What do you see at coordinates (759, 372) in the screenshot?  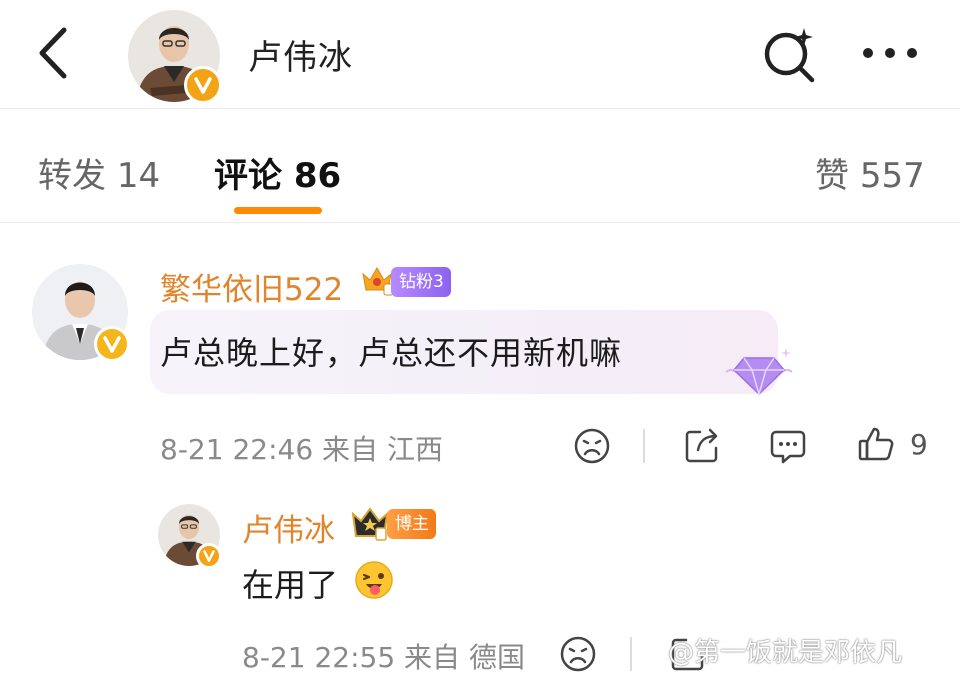 I see `diamond-decoration-icon` at bounding box center [759, 372].